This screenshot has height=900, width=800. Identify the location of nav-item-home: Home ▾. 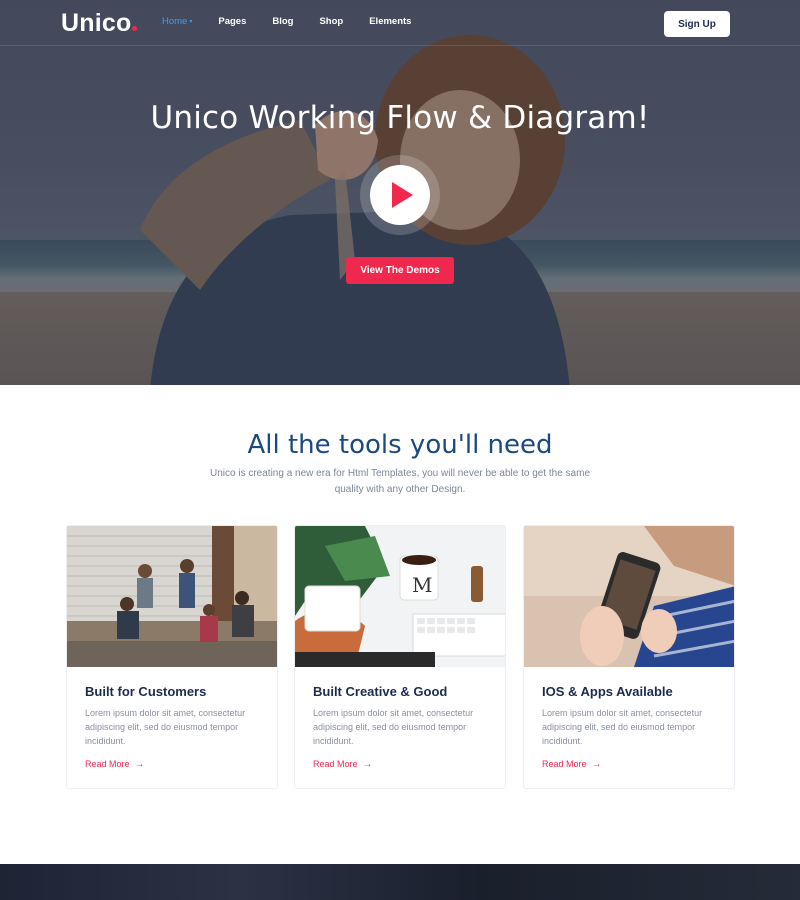
(177, 21).